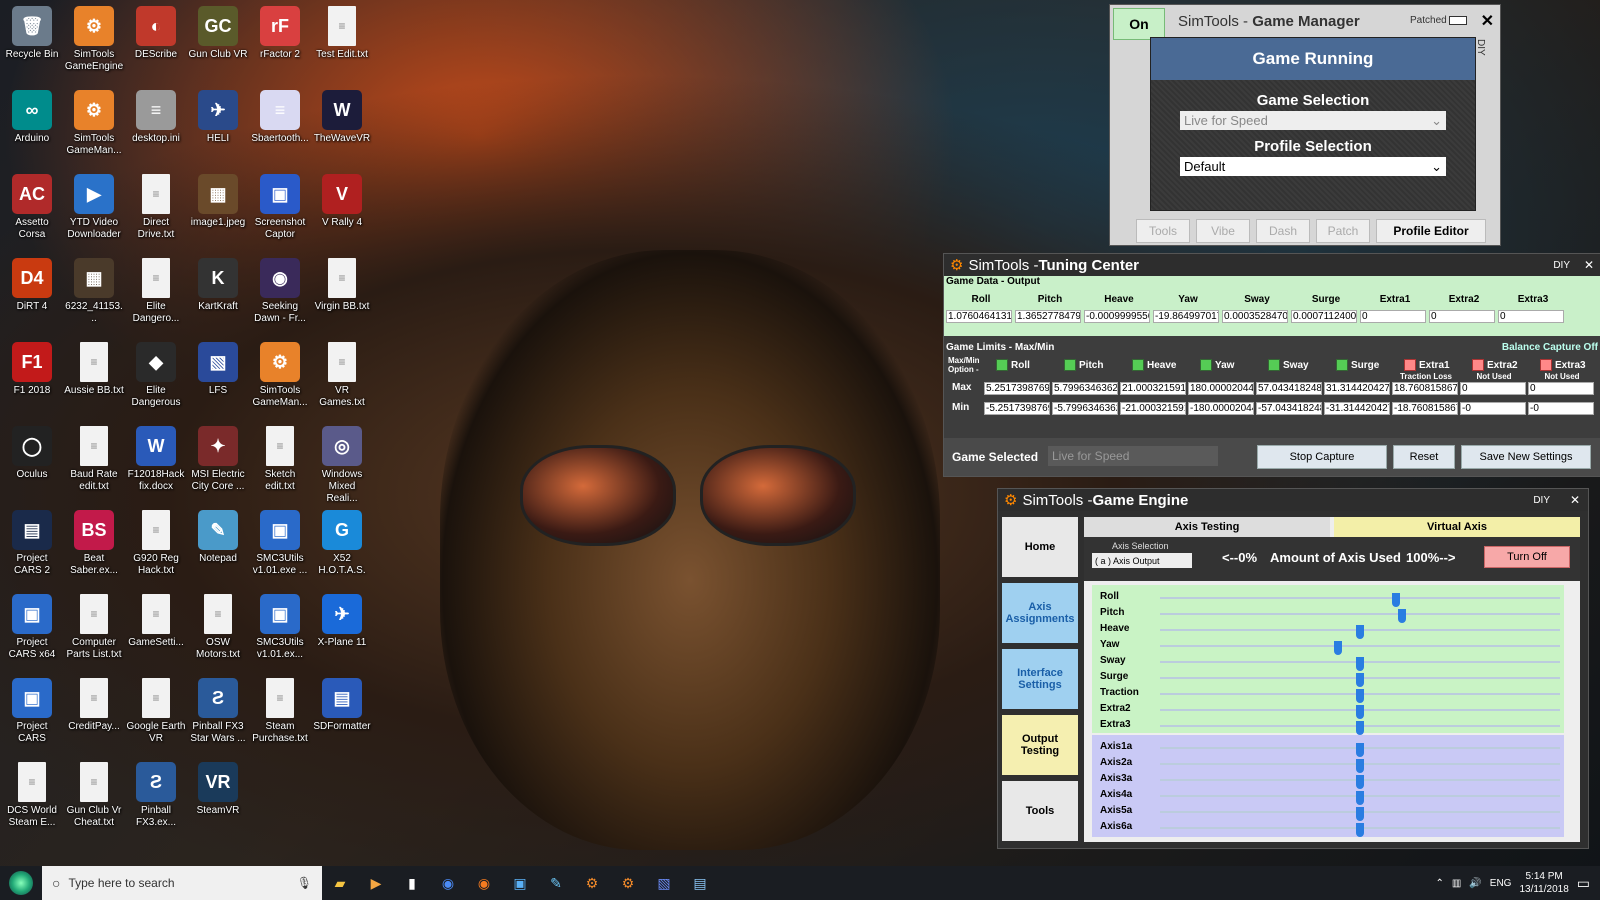 This screenshot has height=900, width=1600. I want to click on clock: 5:14 PM 13/11/2018, so click(1543, 883).